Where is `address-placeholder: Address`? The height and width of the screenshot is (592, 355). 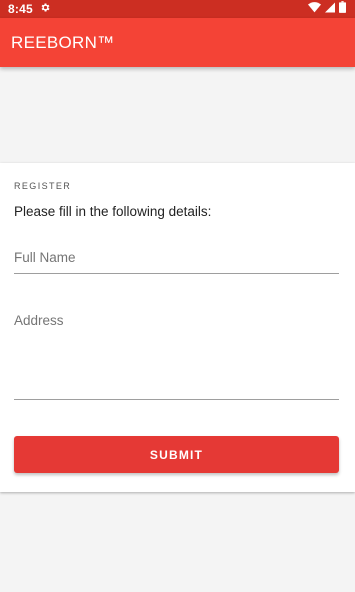
address-placeholder: Address is located at coordinates (39, 320).